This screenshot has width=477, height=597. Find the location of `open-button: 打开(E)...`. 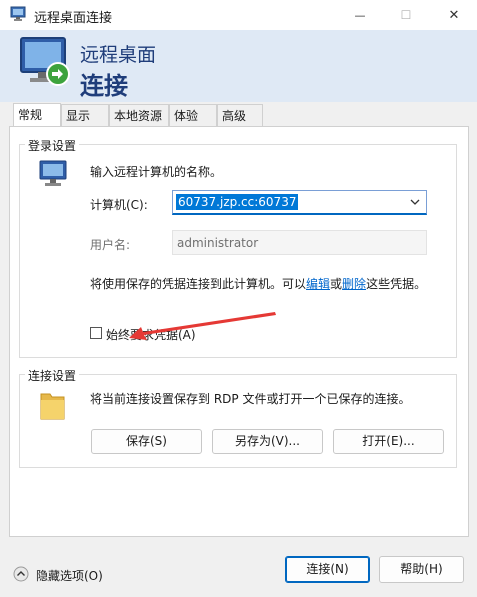

open-button: 打开(E)... is located at coordinates (388, 441).